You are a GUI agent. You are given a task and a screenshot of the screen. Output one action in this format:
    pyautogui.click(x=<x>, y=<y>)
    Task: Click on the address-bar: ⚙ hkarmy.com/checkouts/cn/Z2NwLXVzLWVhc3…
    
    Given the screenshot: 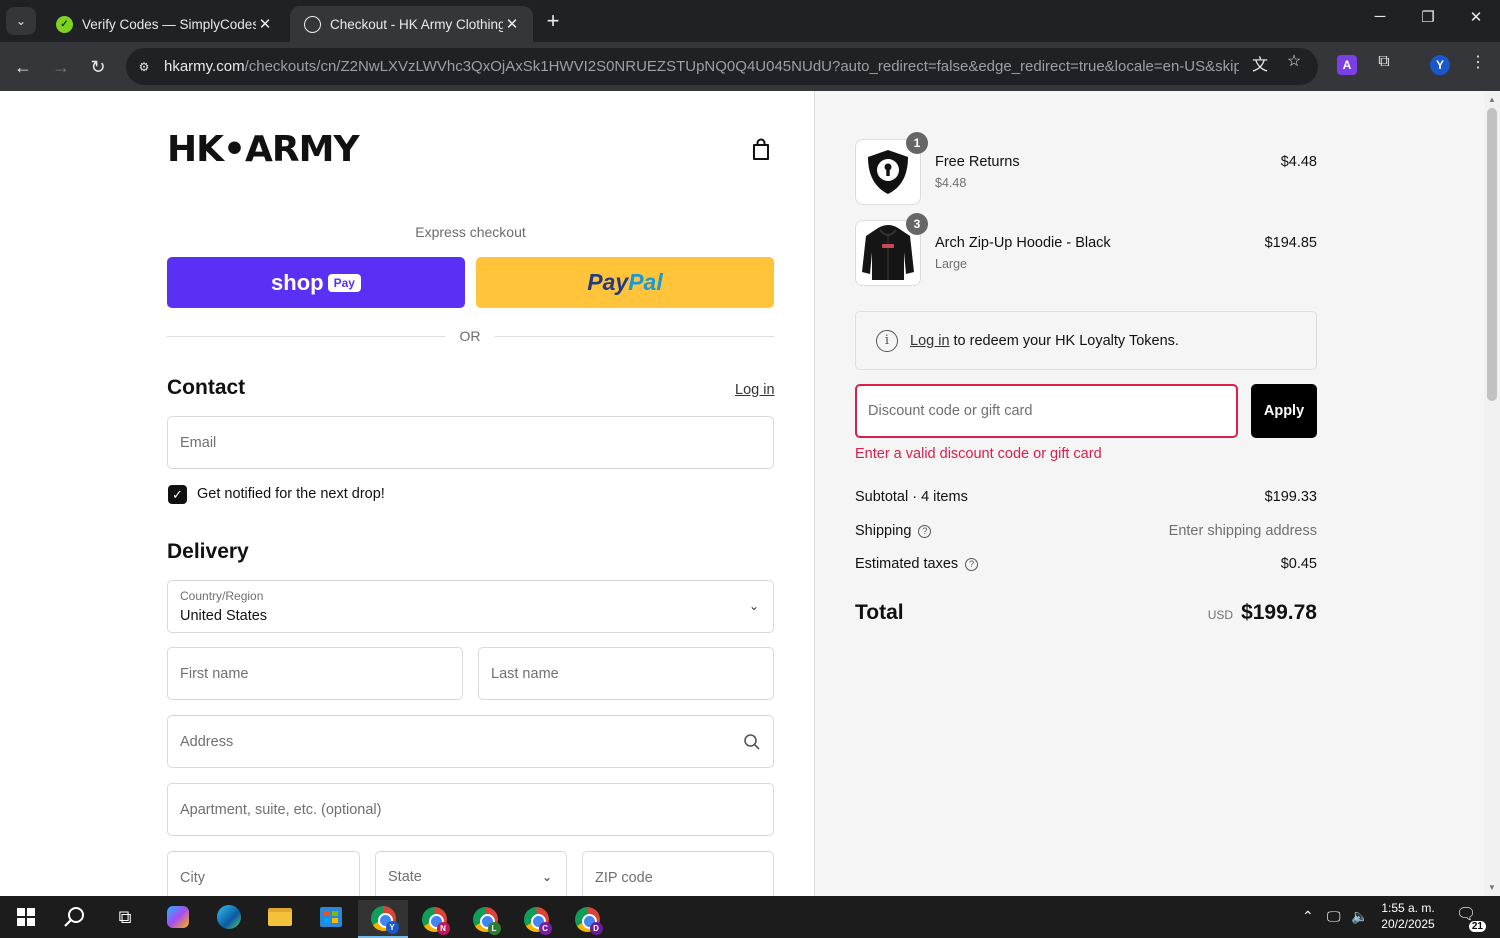 What is the action you would take?
    pyautogui.click(x=722, y=66)
    